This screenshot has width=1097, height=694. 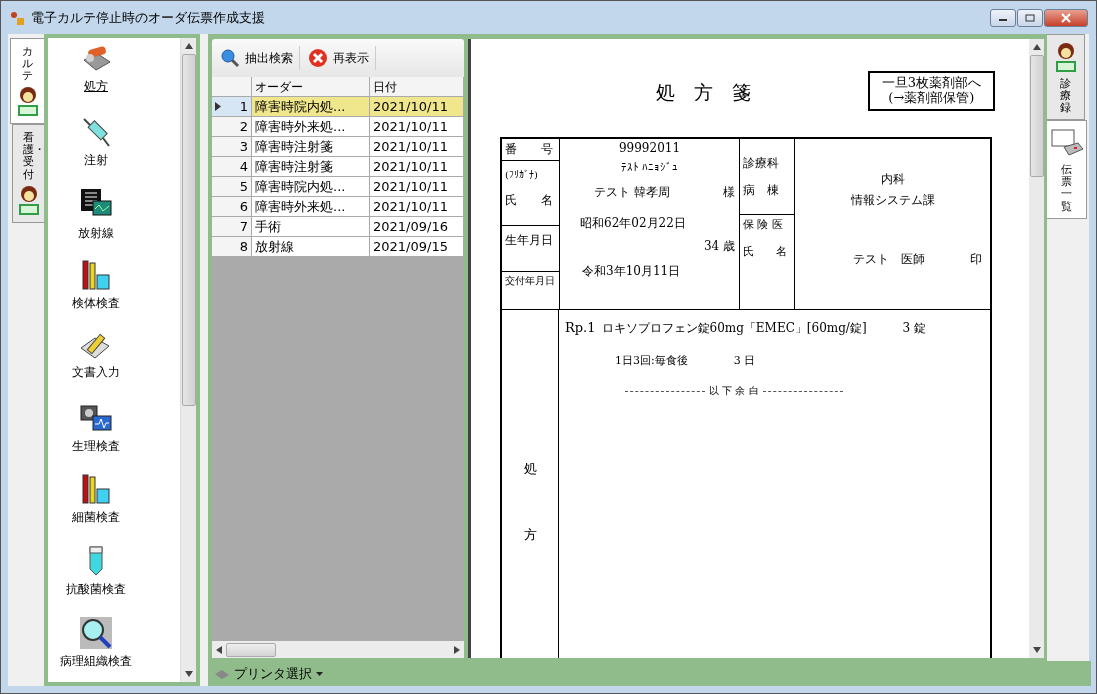 I want to click on nav-item: 細菌検査, so click(x=96, y=503).